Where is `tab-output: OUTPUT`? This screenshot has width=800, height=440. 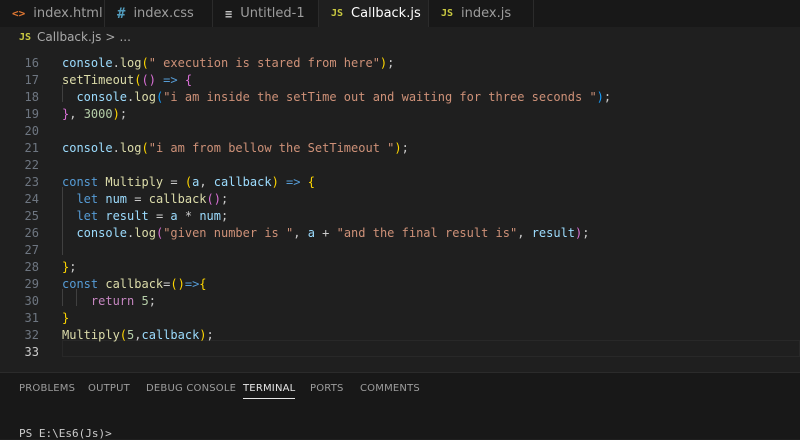
tab-output: OUTPUT is located at coordinates (109, 388).